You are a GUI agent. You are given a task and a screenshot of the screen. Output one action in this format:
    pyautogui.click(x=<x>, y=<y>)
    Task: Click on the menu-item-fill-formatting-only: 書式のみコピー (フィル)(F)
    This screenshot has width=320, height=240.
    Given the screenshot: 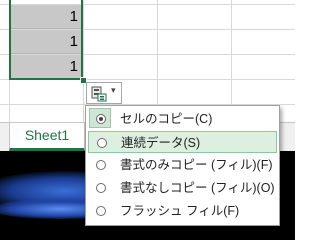 What is the action you would take?
    pyautogui.click(x=182, y=165)
    